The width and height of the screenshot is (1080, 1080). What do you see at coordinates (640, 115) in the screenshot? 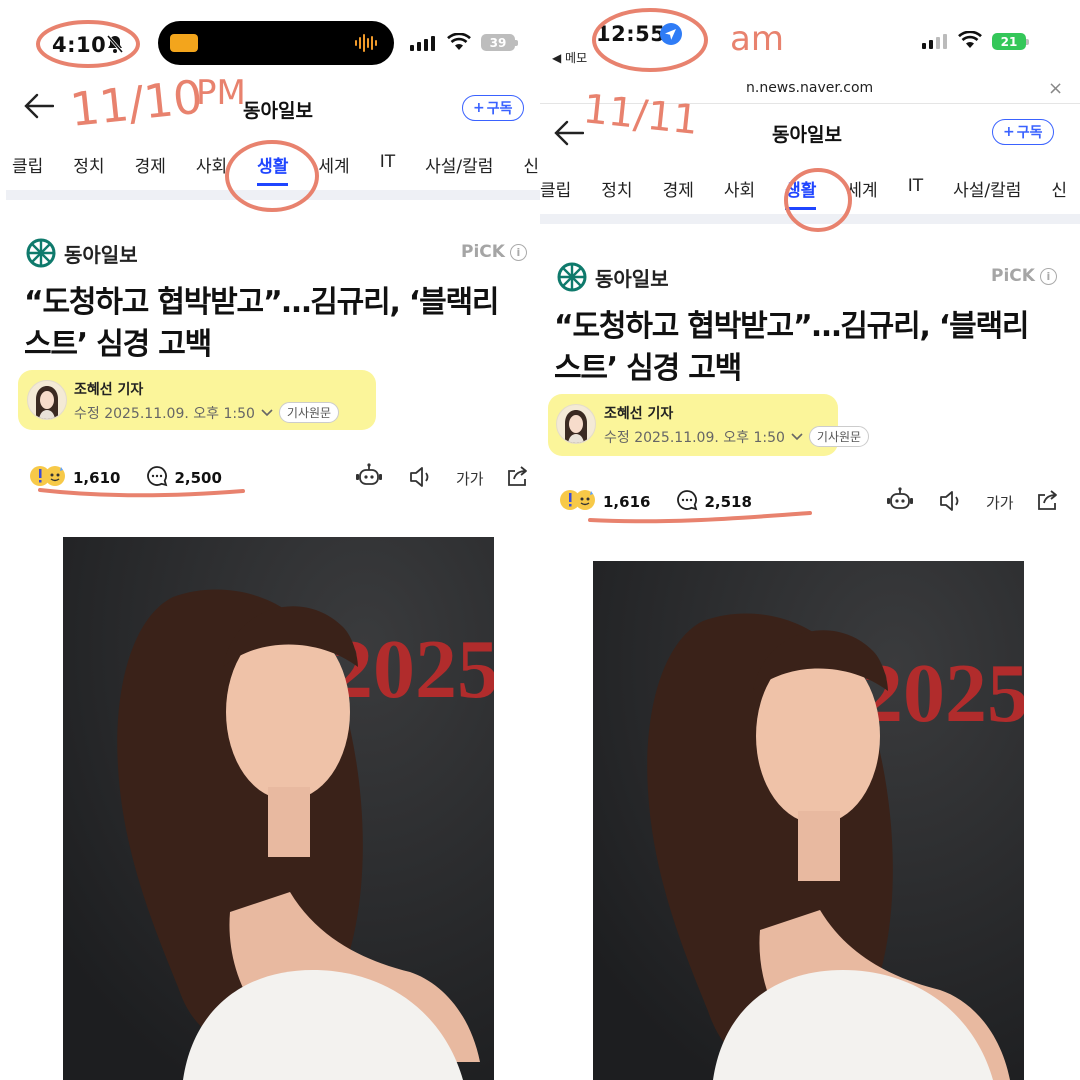
I see `date-annotation: 11/11` at bounding box center [640, 115].